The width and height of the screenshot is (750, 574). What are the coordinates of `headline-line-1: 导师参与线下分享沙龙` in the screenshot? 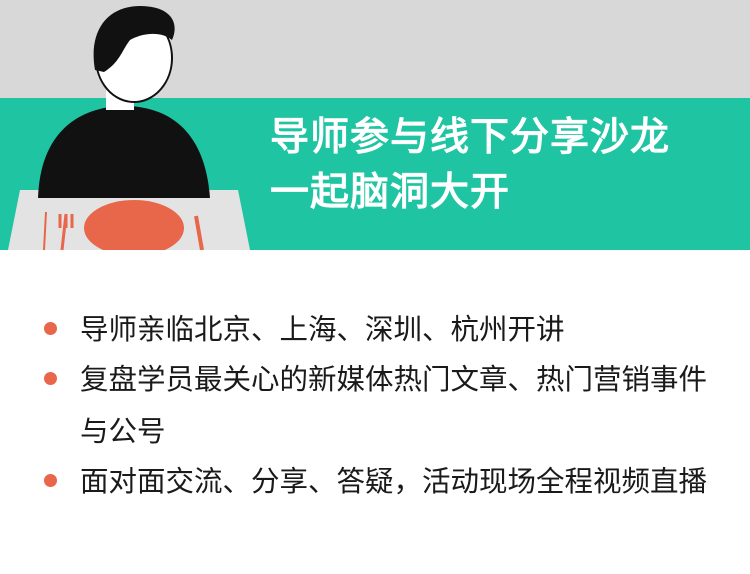 It's located at (470, 137).